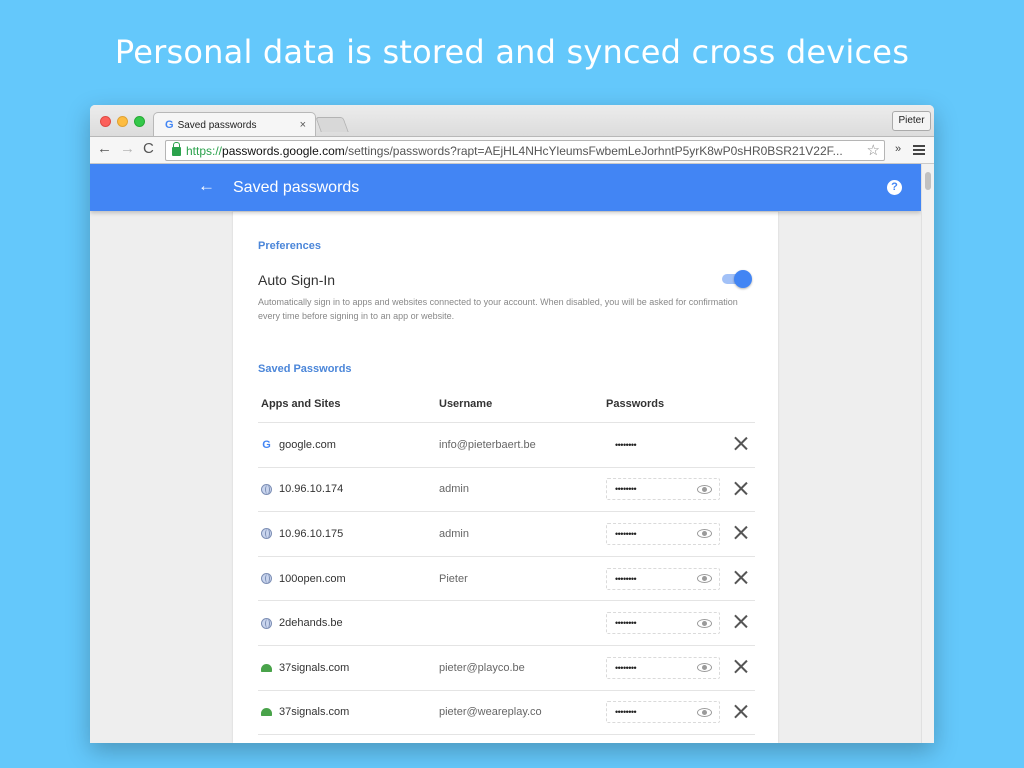  Describe the element at coordinates (635, 404) in the screenshot. I see `header-passwords: Passwords` at that location.